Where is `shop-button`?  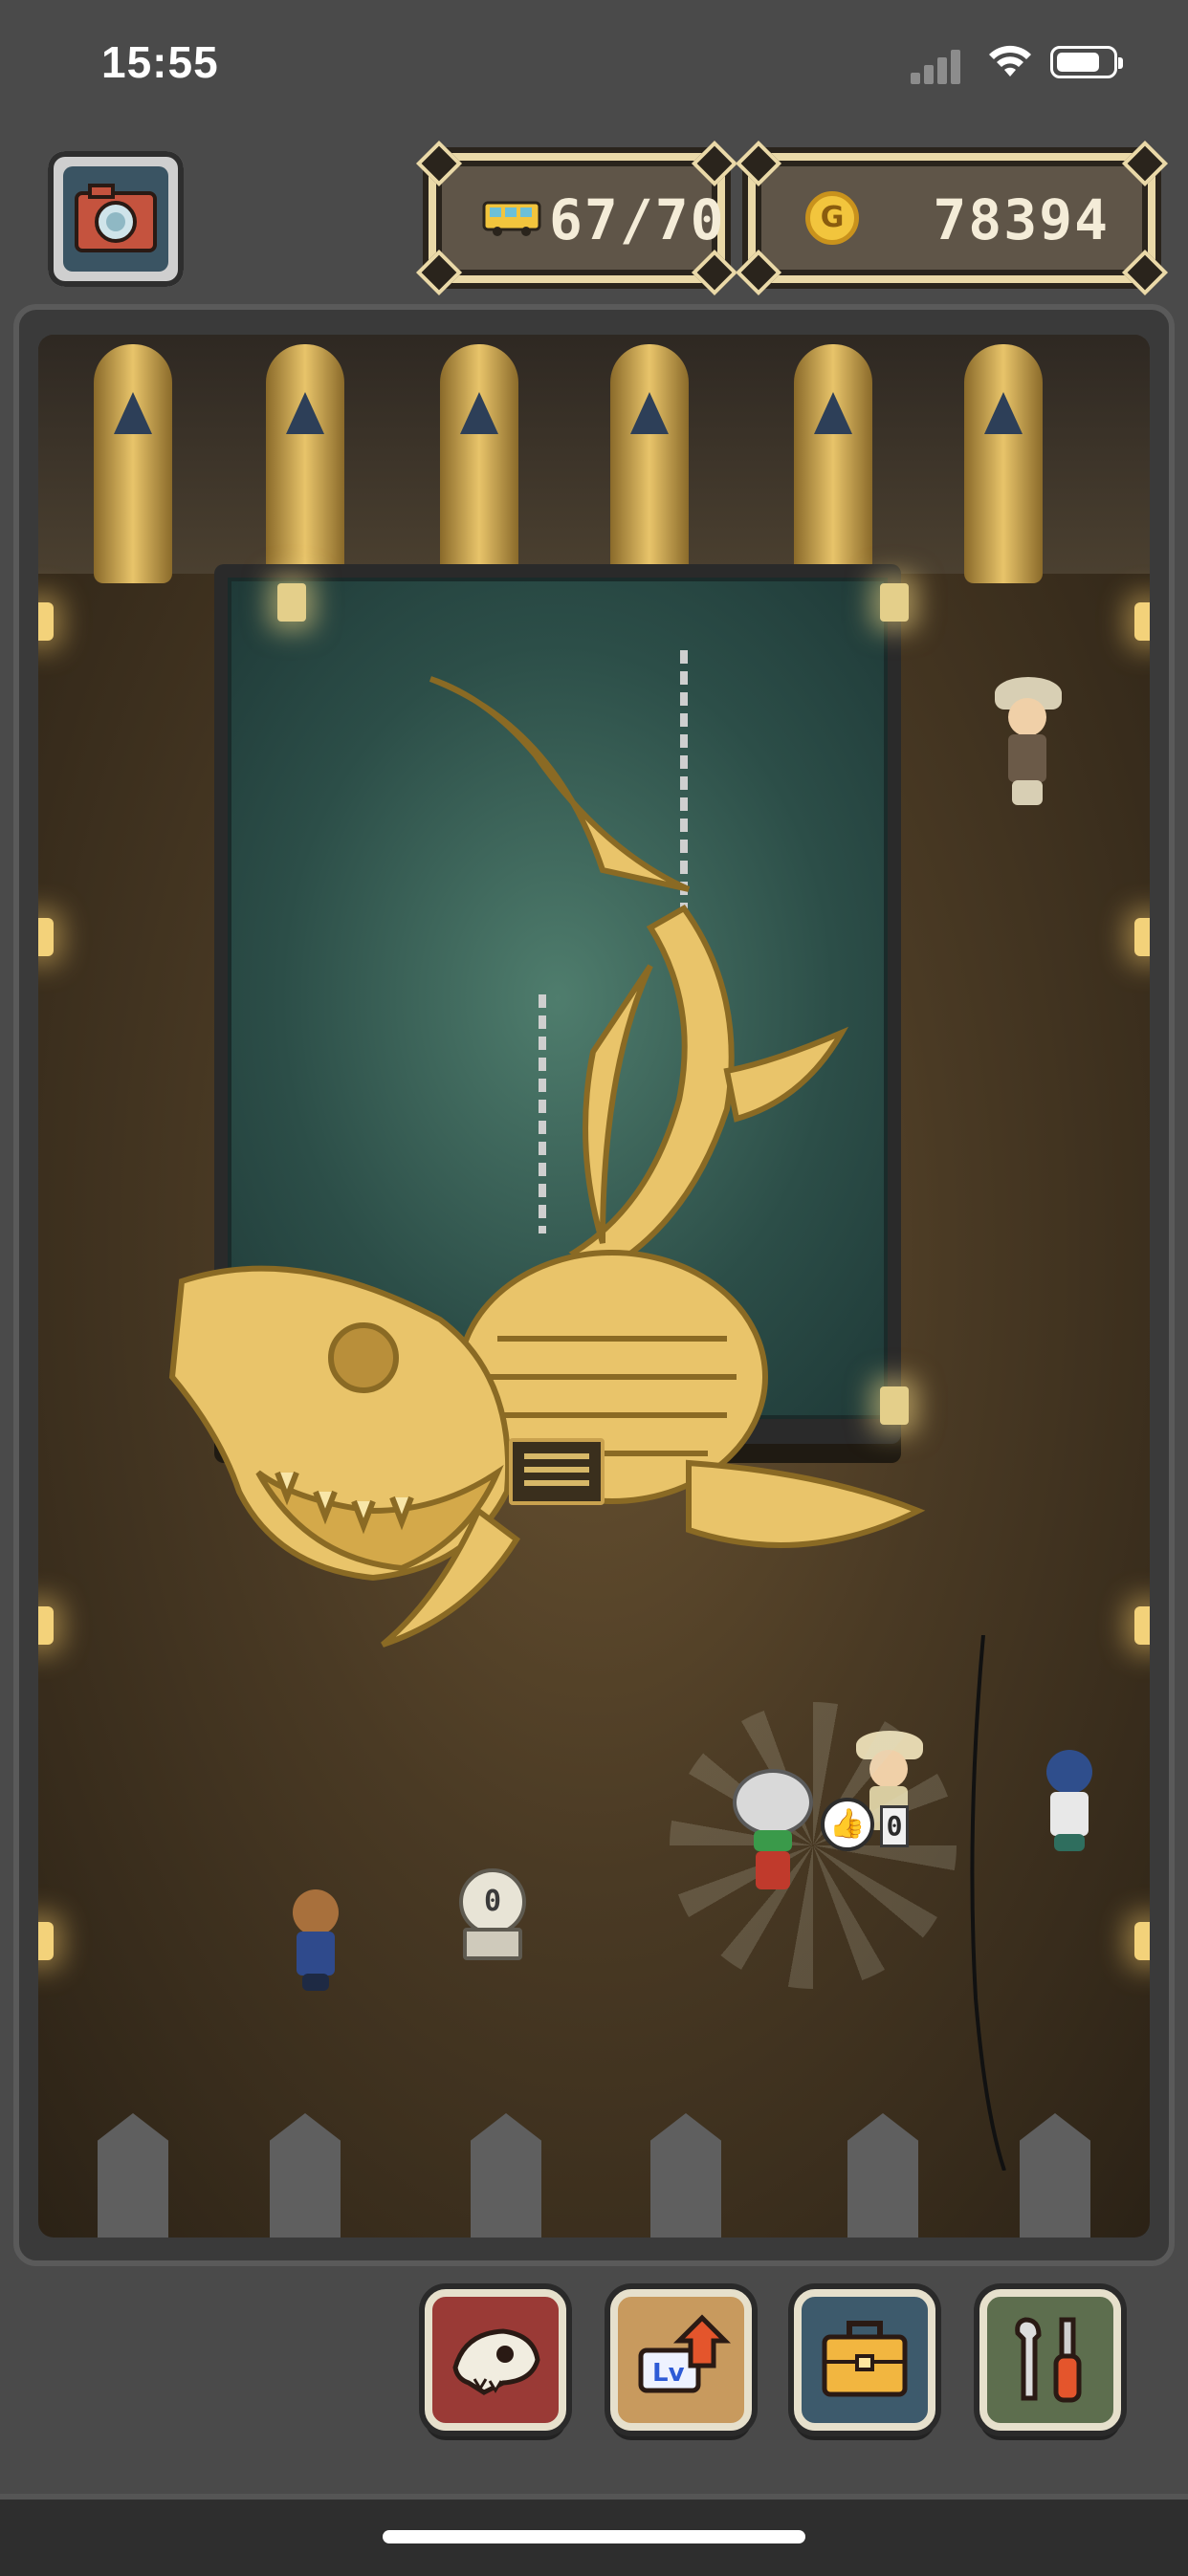 shop-button is located at coordinates (864, 2360).